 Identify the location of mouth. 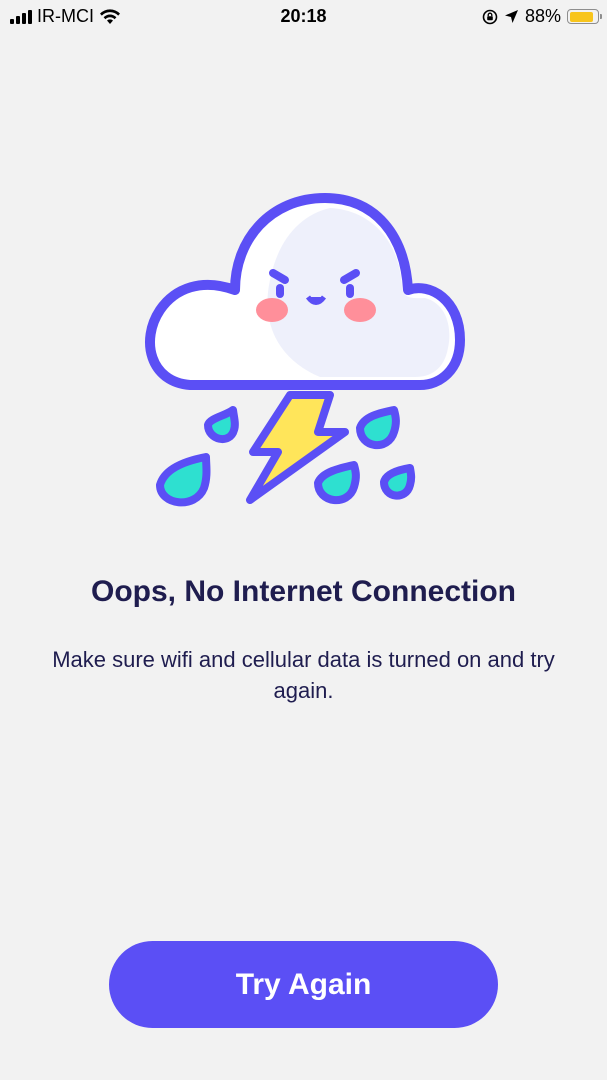
(316, 300).